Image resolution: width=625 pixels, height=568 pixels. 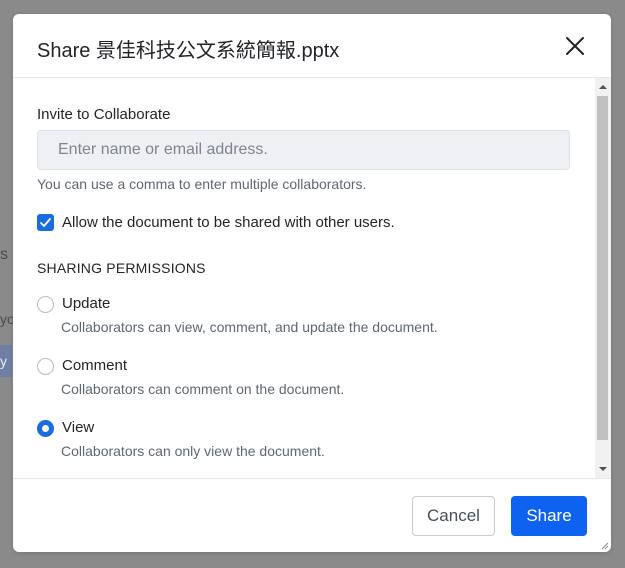 I want to click on cancel-button: Cancel, so click(x=453, y=516).